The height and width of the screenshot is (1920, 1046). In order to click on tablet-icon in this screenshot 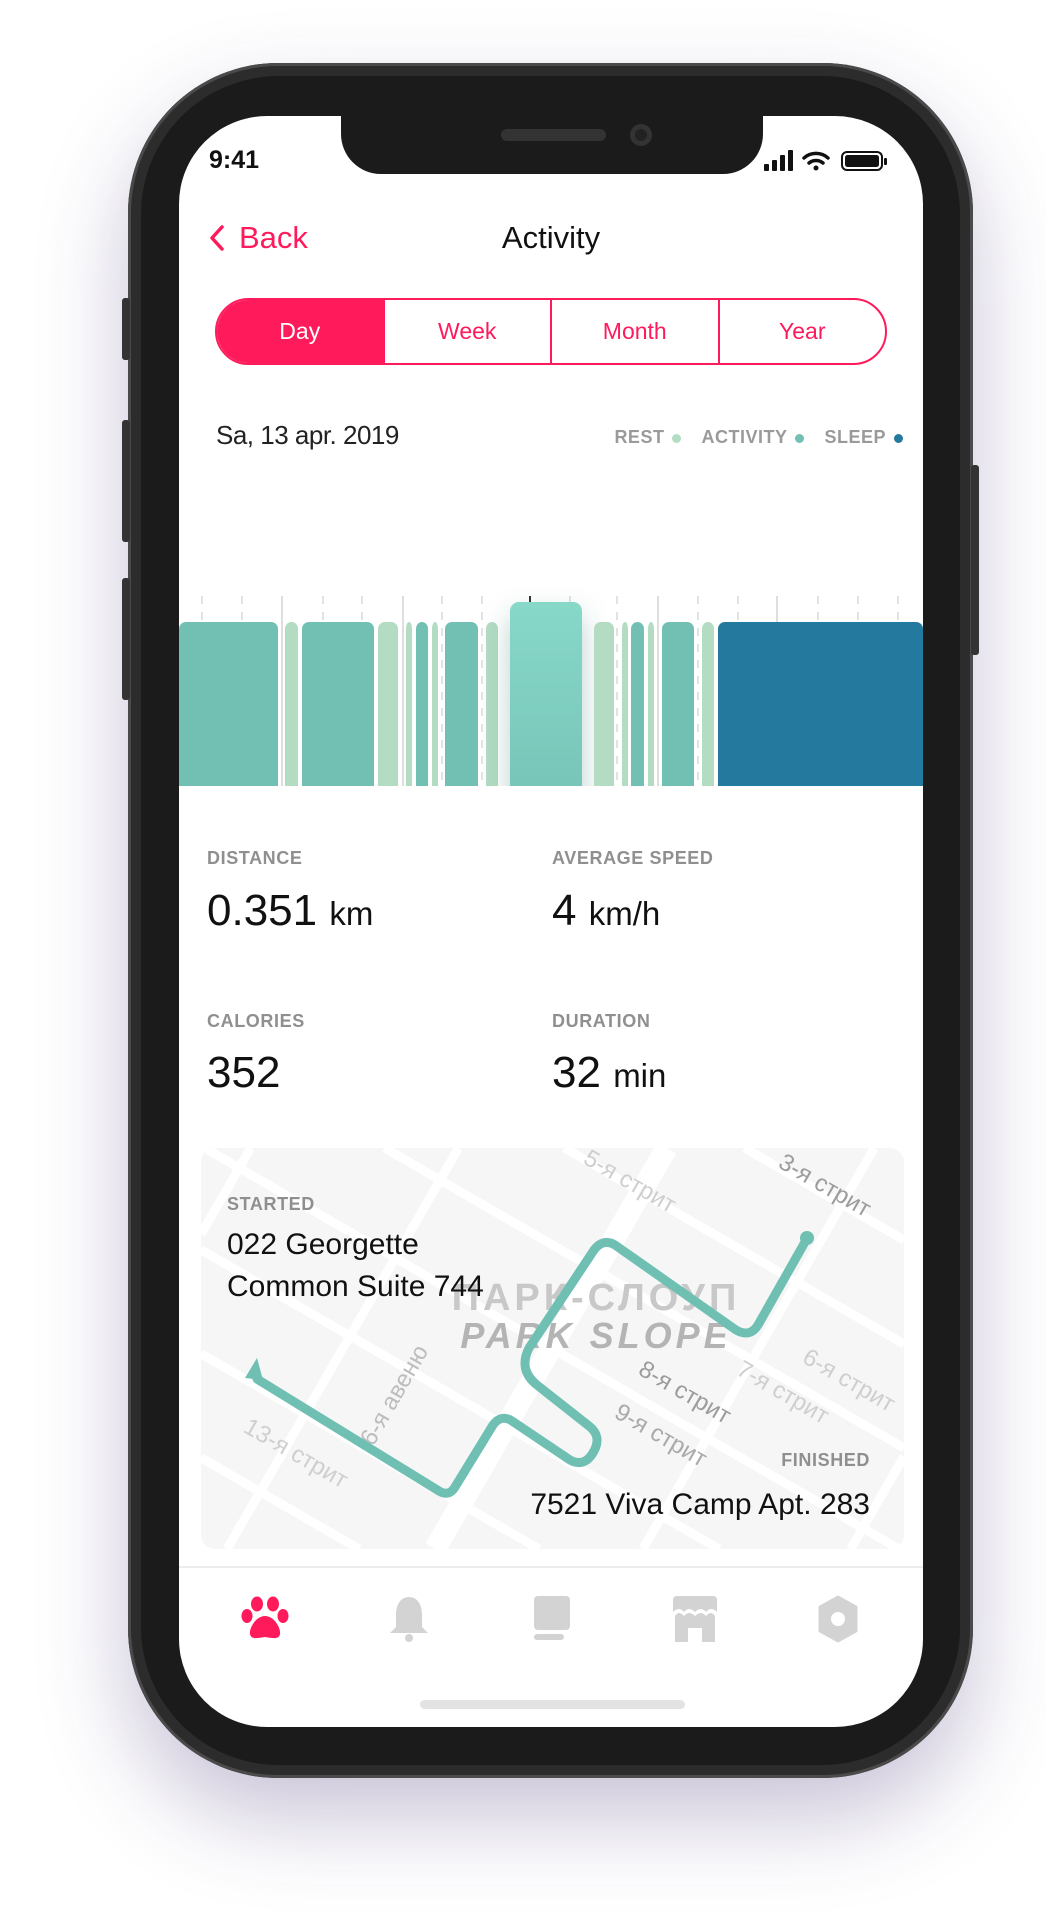, I will do `click(552, 1618)`.